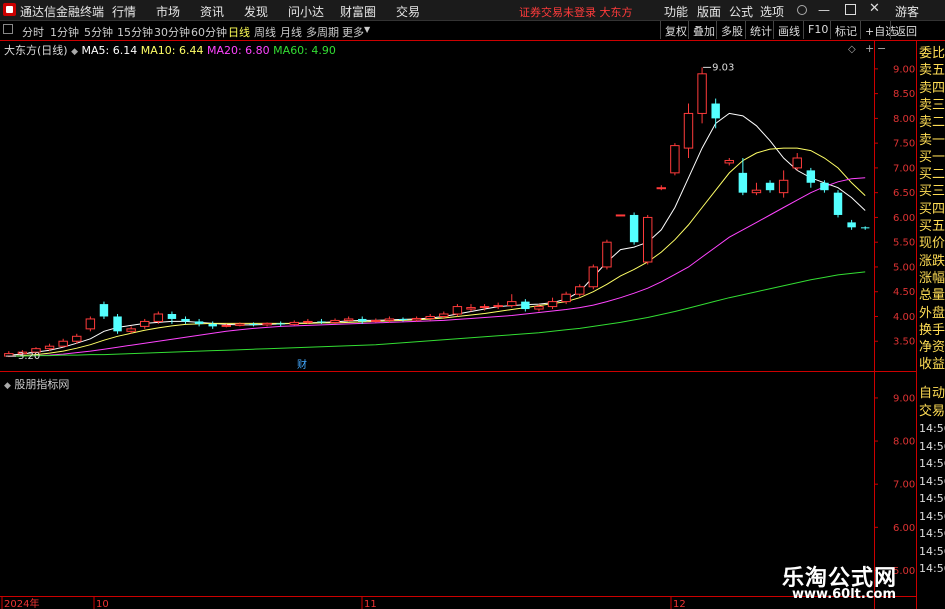  I want to click on ma-line-ma60, so click(437, 314).